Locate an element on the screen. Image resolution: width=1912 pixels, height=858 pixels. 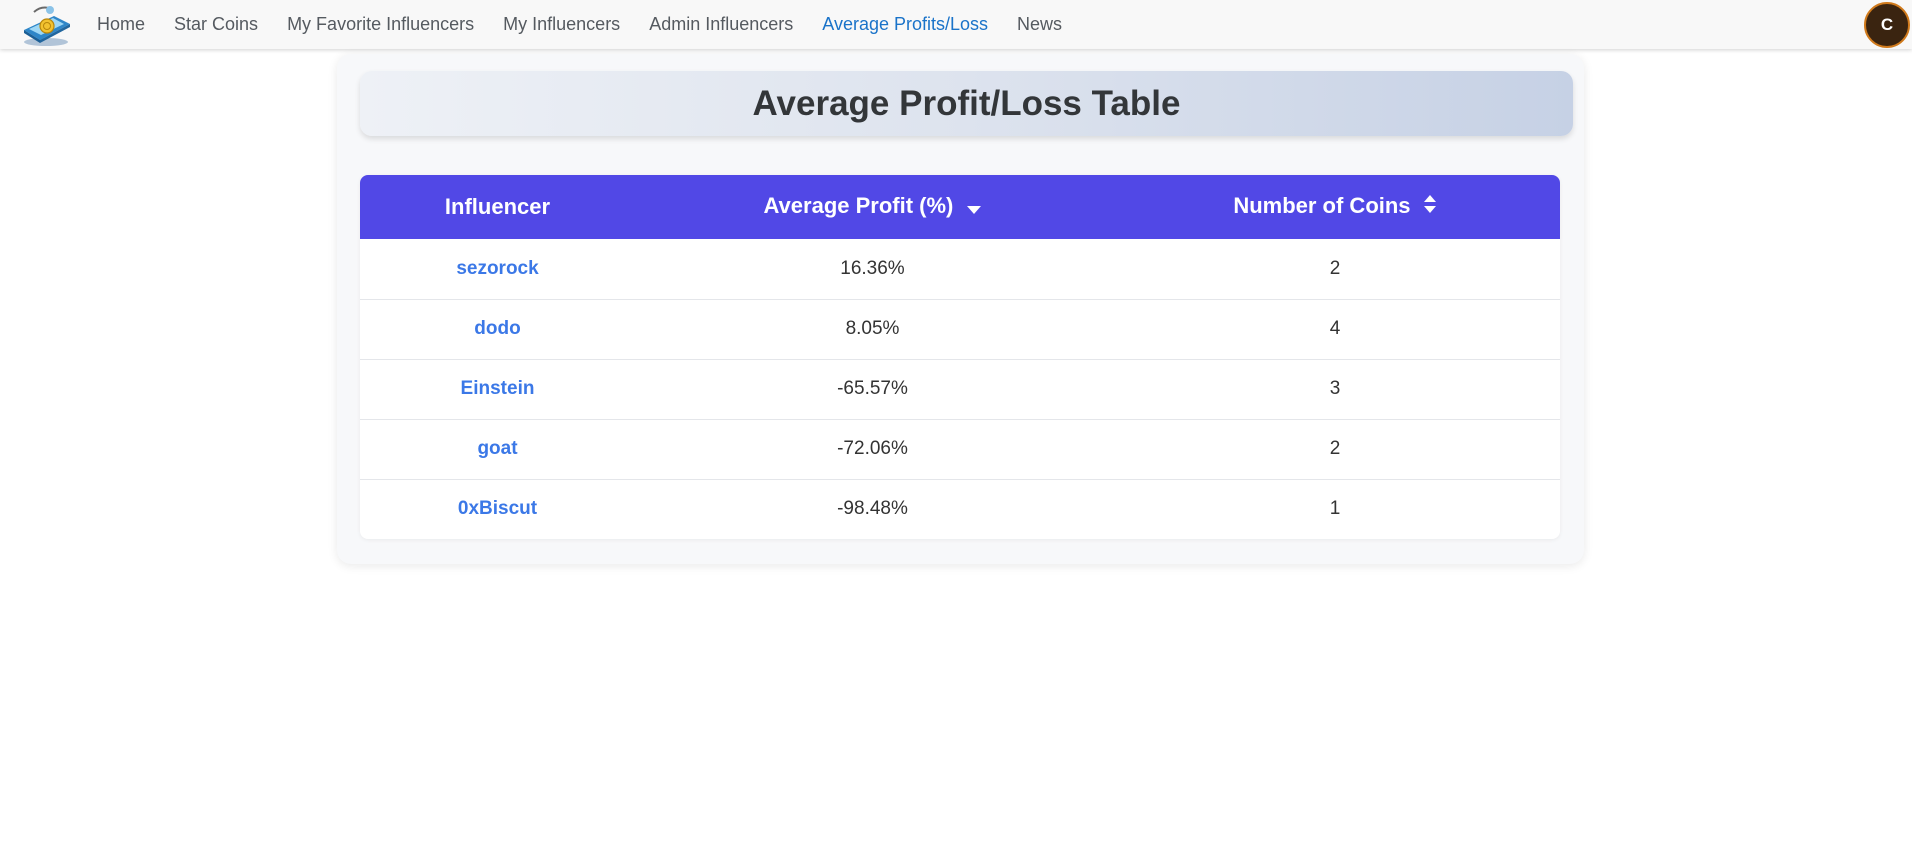
average-profit-cell: 16.36% is located at coordinates (872, 268).